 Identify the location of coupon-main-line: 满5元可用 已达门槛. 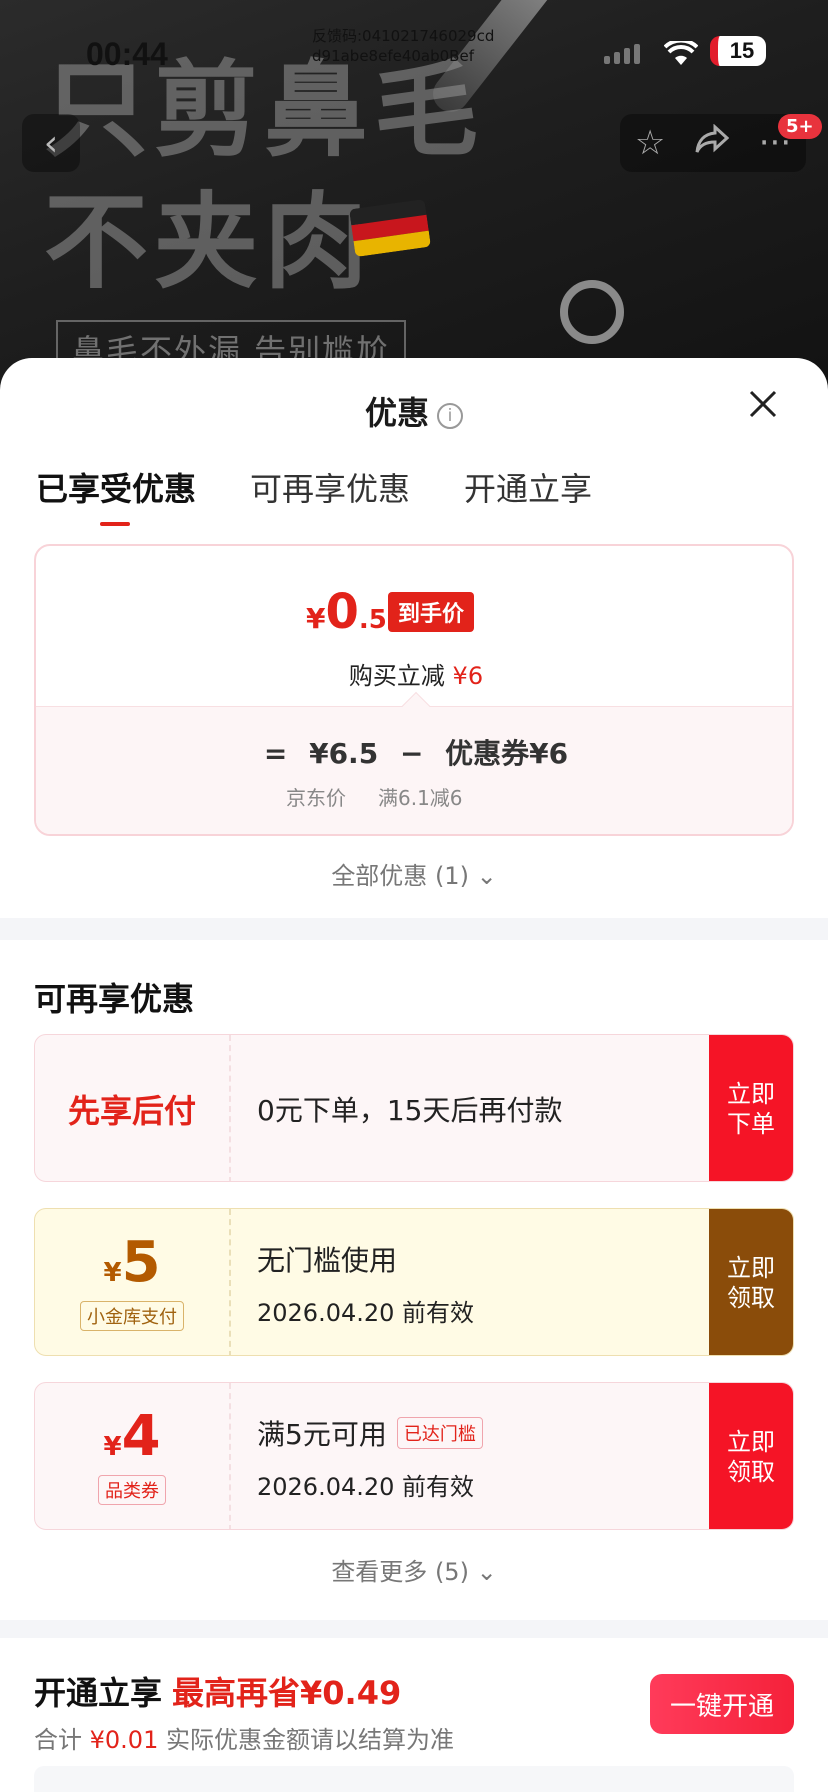
(370, 1433).